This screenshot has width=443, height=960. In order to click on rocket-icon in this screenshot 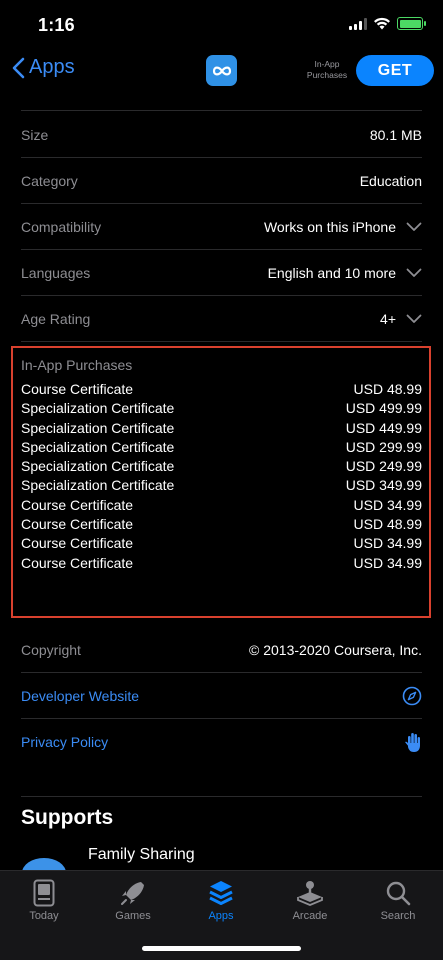, I will do `click(132, 893)`.